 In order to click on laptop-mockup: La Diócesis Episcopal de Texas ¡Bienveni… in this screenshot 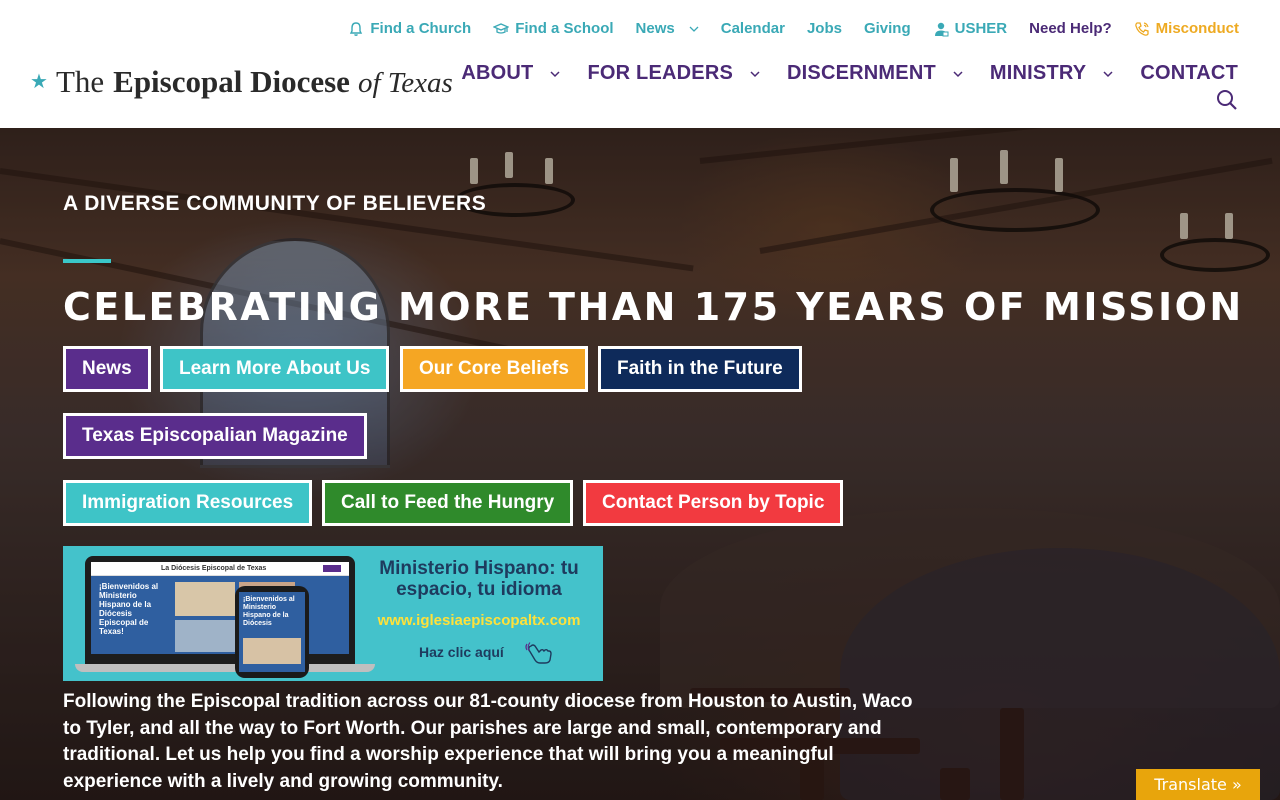, I will do `click(220, 612)`.